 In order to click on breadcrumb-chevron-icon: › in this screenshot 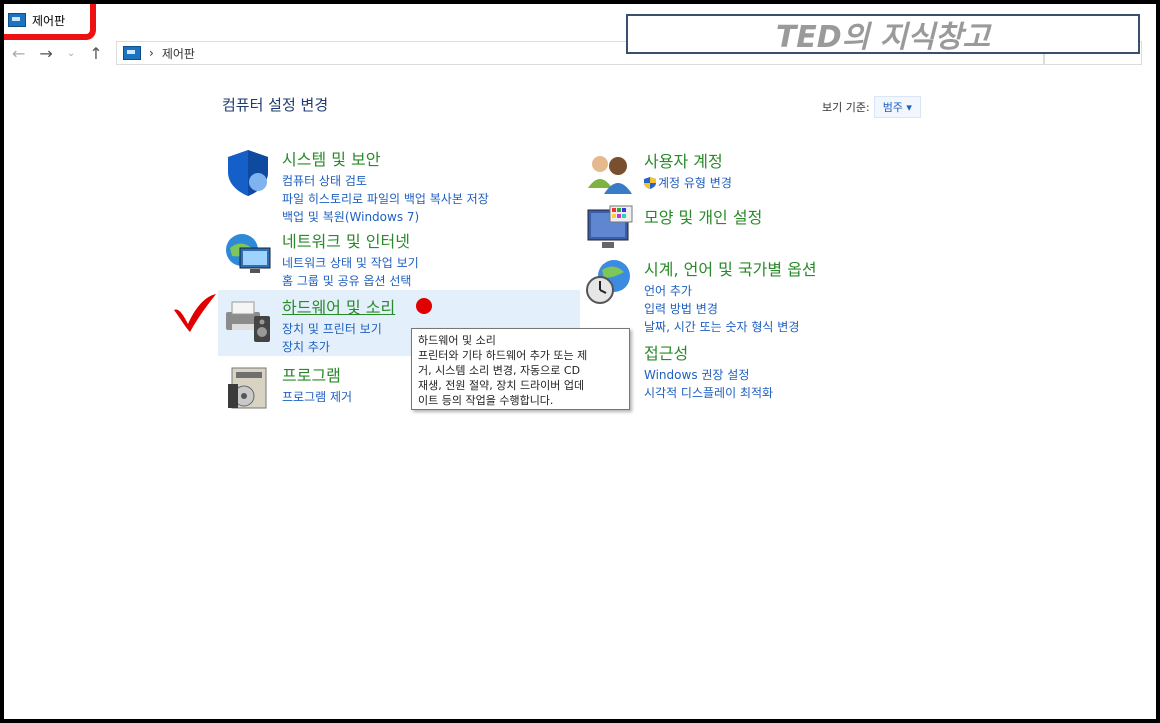, I will do `click(151, 53)`.